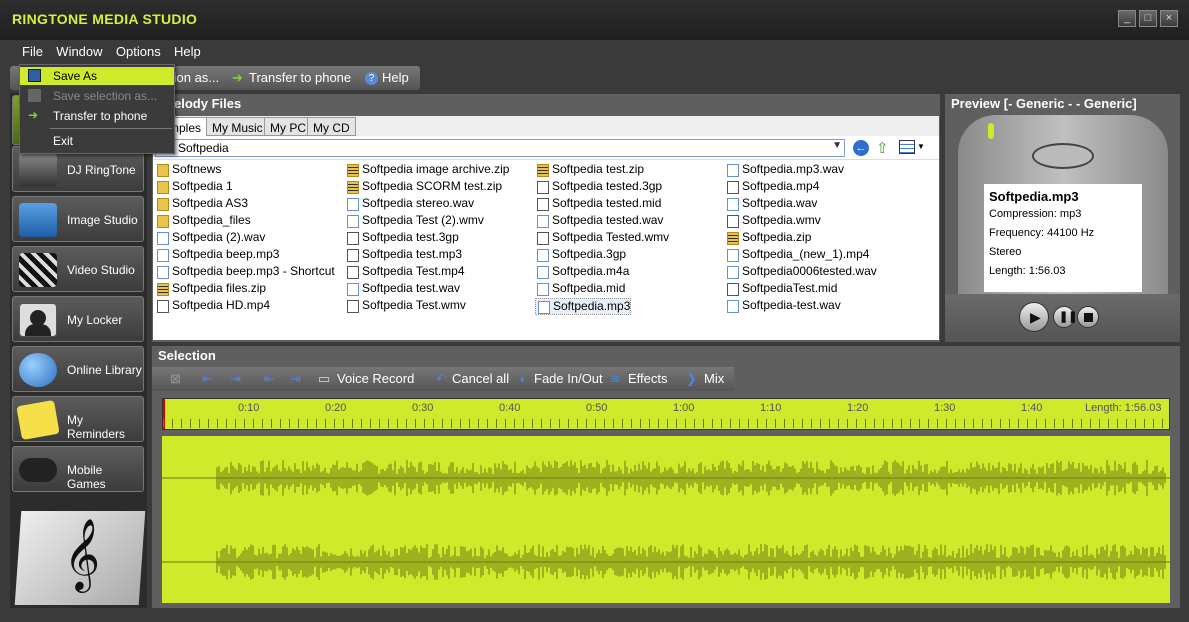  What do you see at coordinates (772, 187) in the screenshot?
I see `file-item: Softpedia.mp4` at bounding box center [772, 187].